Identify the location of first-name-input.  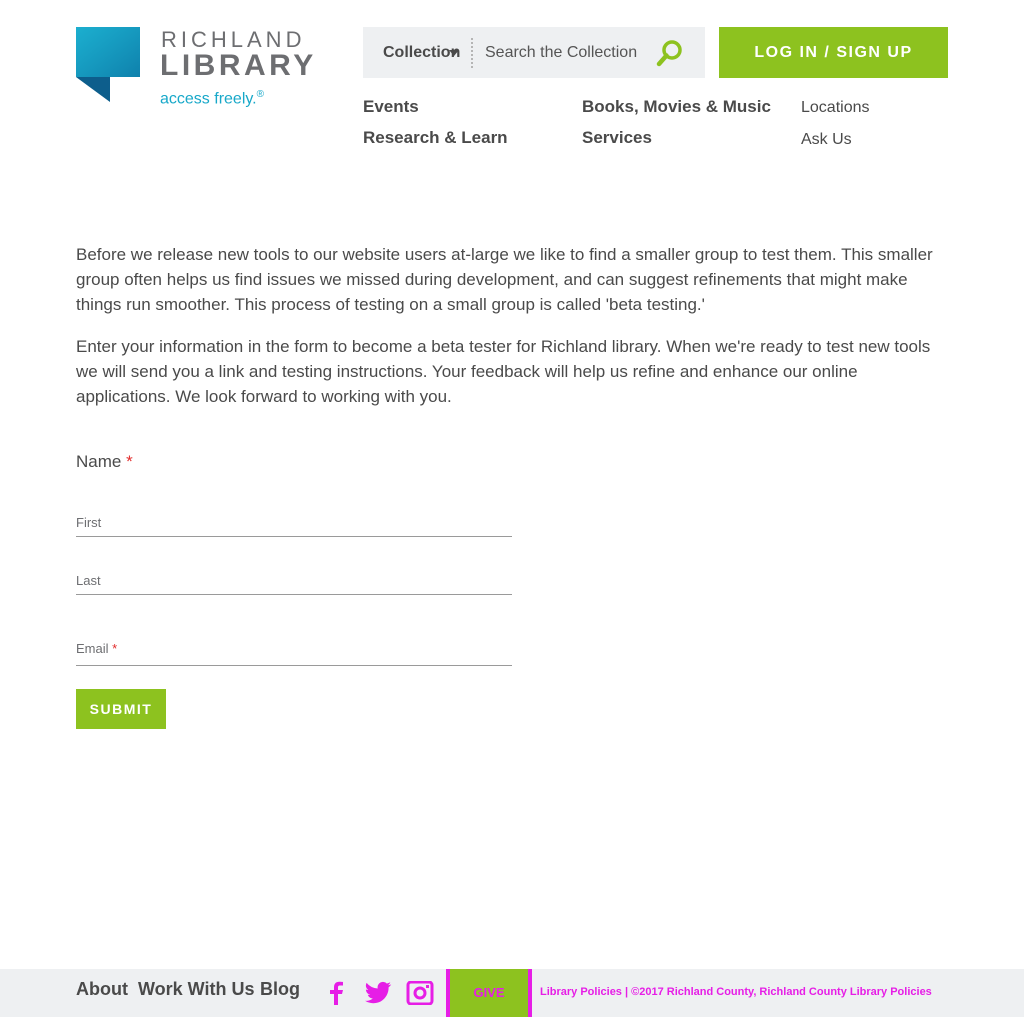
(294, 523).